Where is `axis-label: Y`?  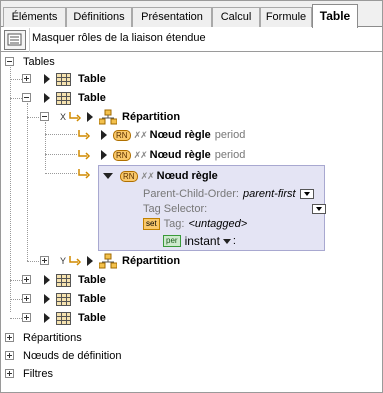
axis-label: Y is located at coordinates (63, 261).